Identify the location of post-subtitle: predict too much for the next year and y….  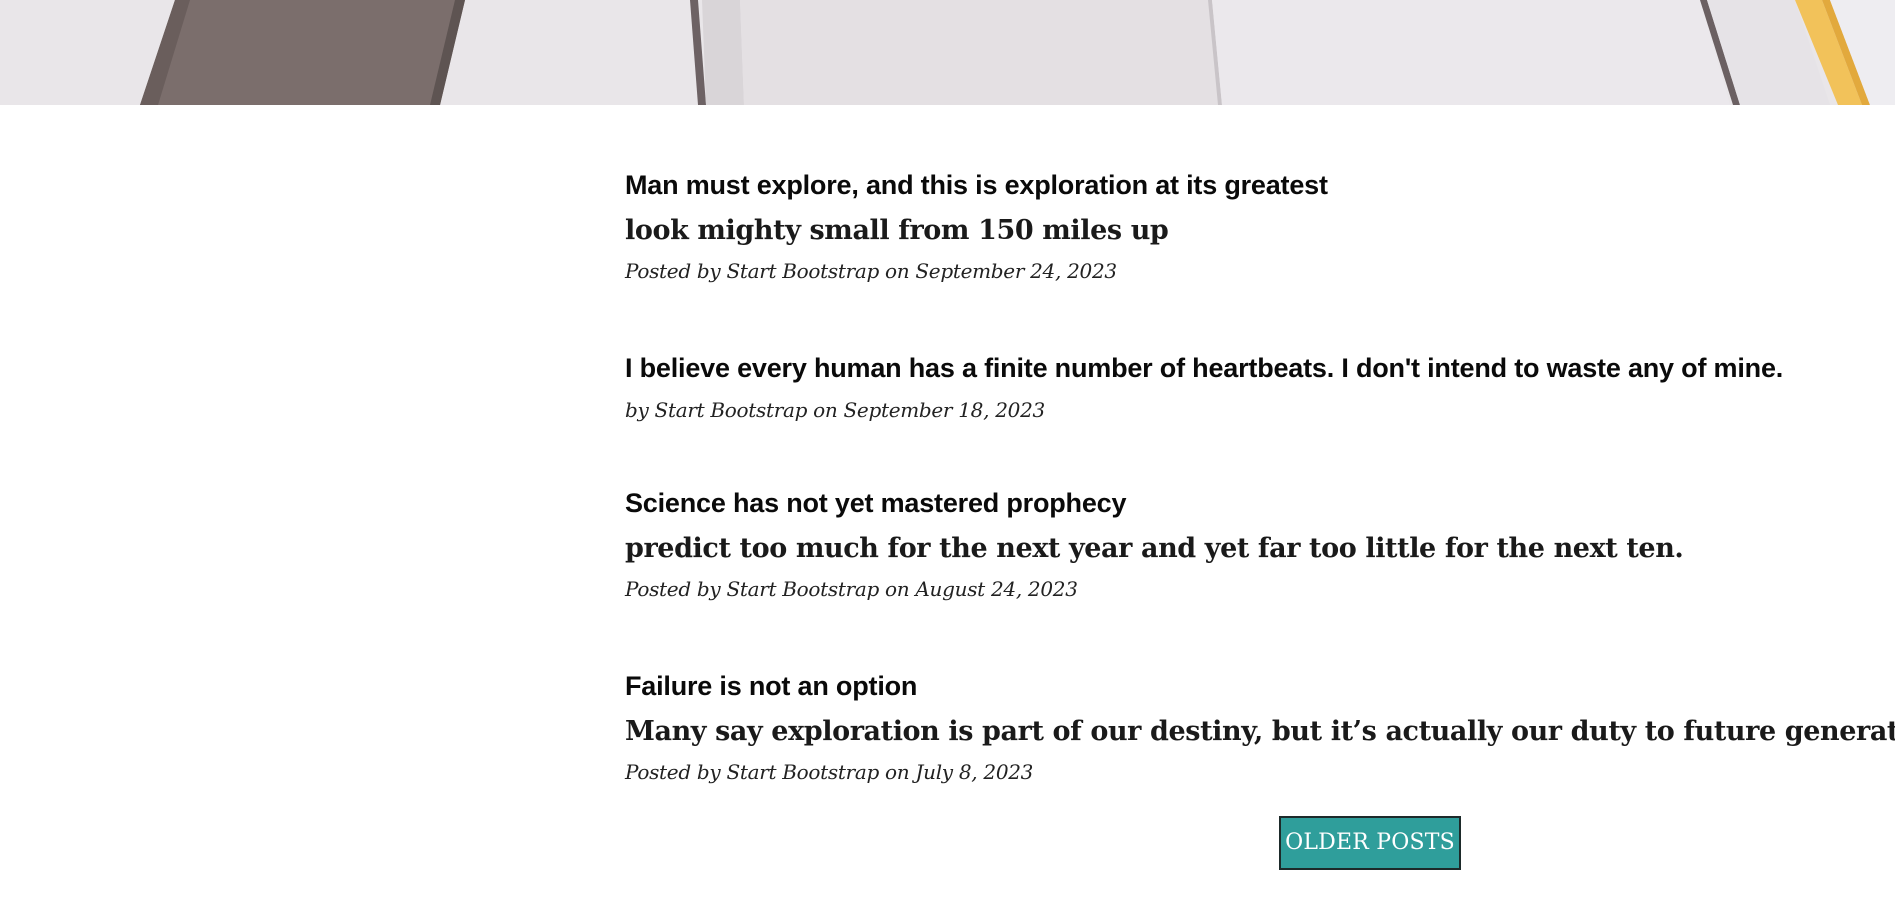
(1255, 549).